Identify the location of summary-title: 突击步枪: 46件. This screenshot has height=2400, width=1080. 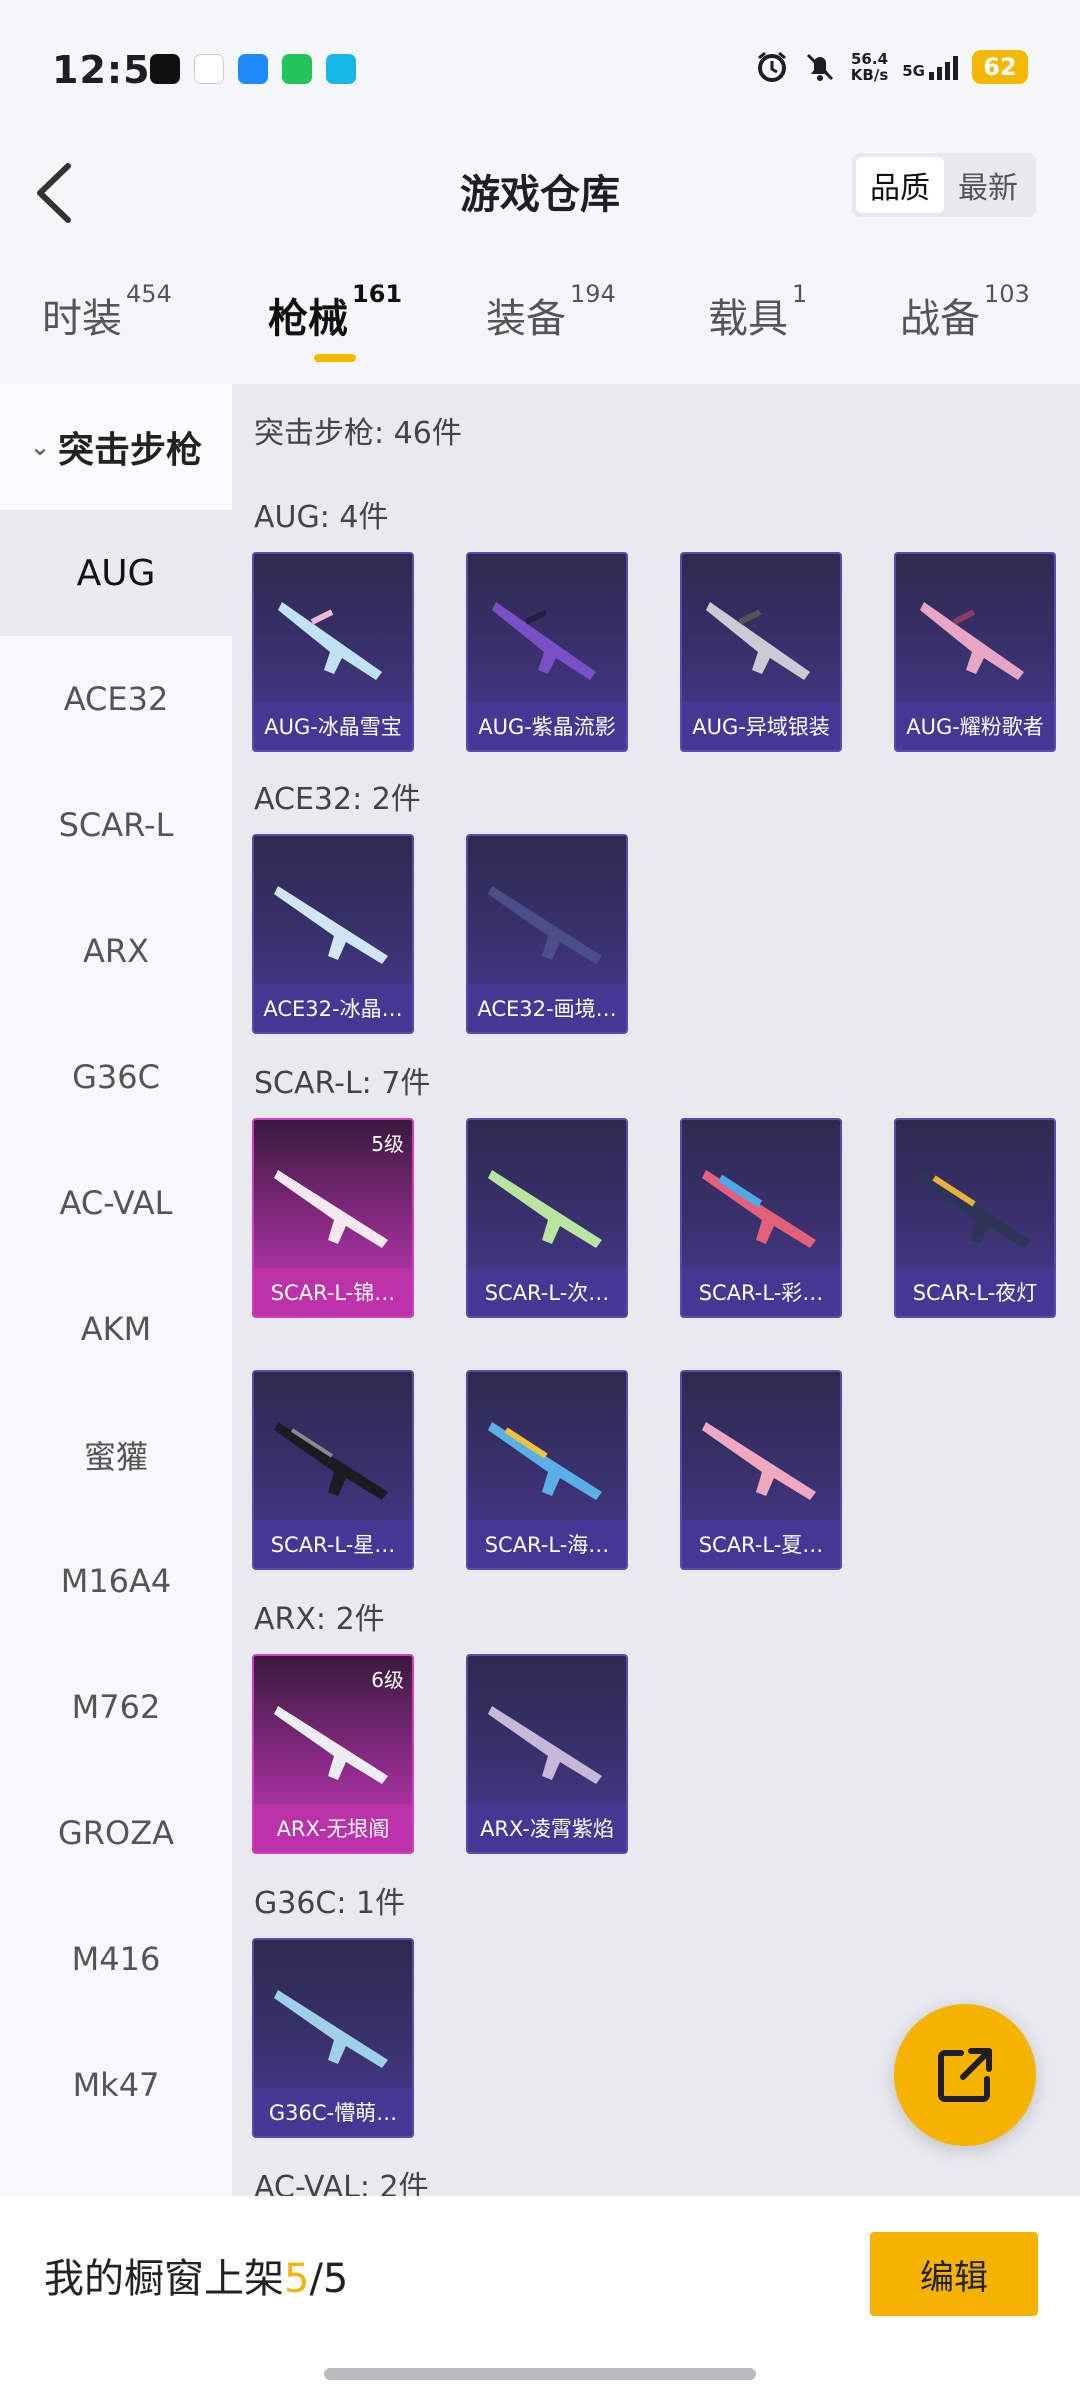
(358, 433).